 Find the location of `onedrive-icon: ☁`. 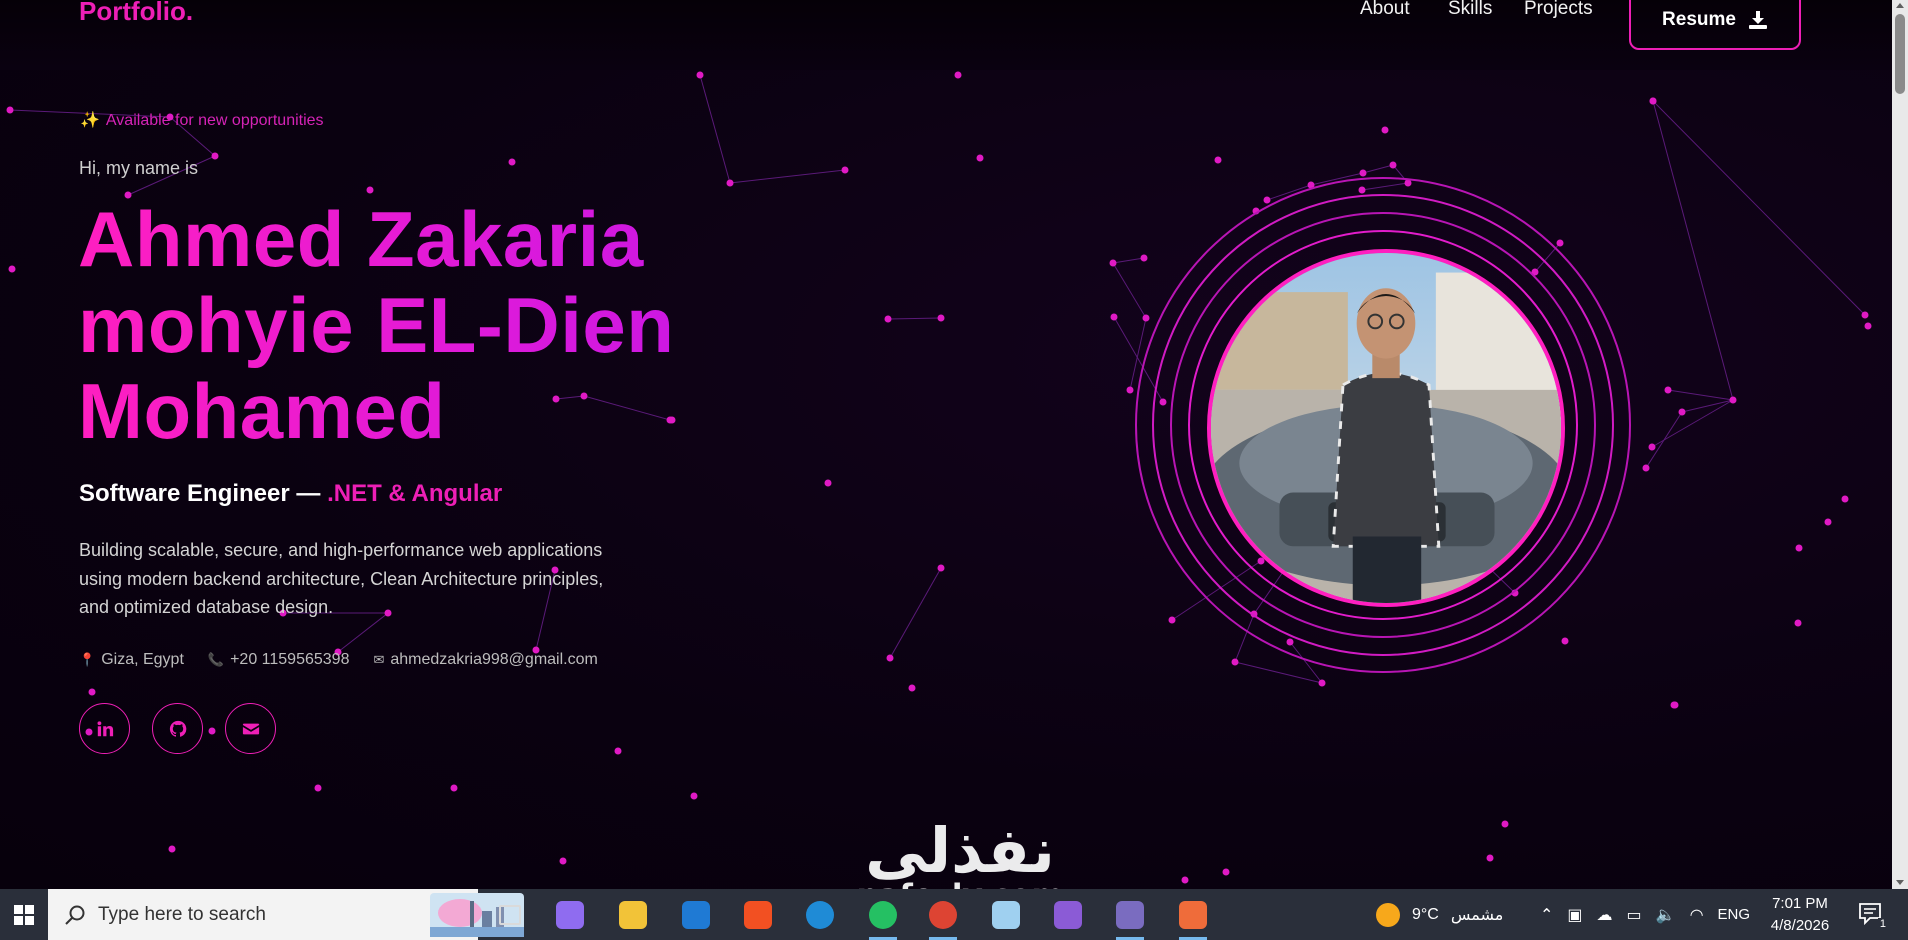

onedrive-icon: ☁ is located at coordinates (1605, 915).